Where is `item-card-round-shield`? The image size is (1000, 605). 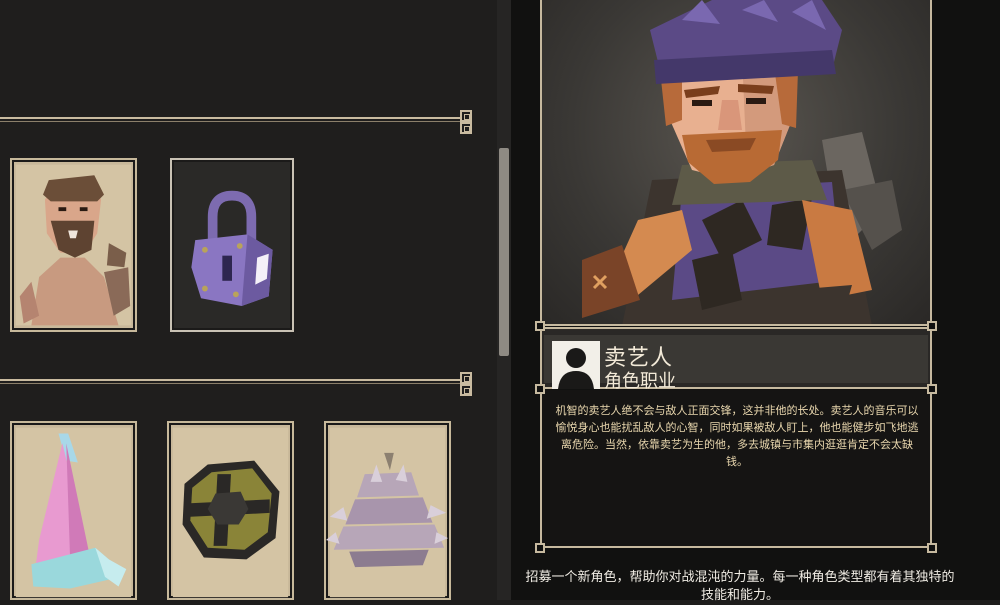 item-card-round-shield is located at coordinates (230, 510).